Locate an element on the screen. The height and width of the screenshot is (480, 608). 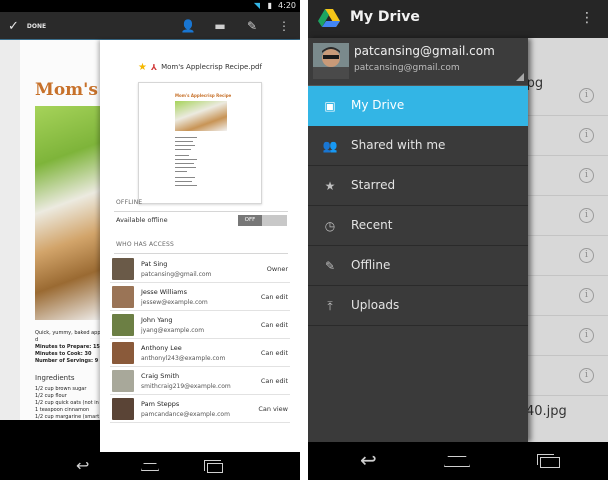
person-email: patcansing@gmail.com is located at coordinates (176, 274).